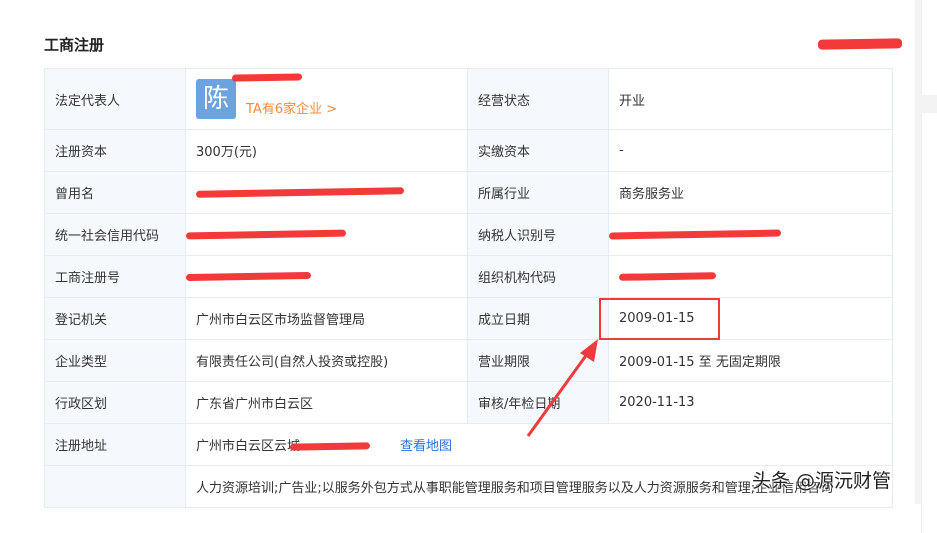 This screenshot has width=937, height=533. What do you see at coordinates (822, 481) in the screenshot?
I see `watermark: 头条 @源沅财管` at bounding box center [822, 481].